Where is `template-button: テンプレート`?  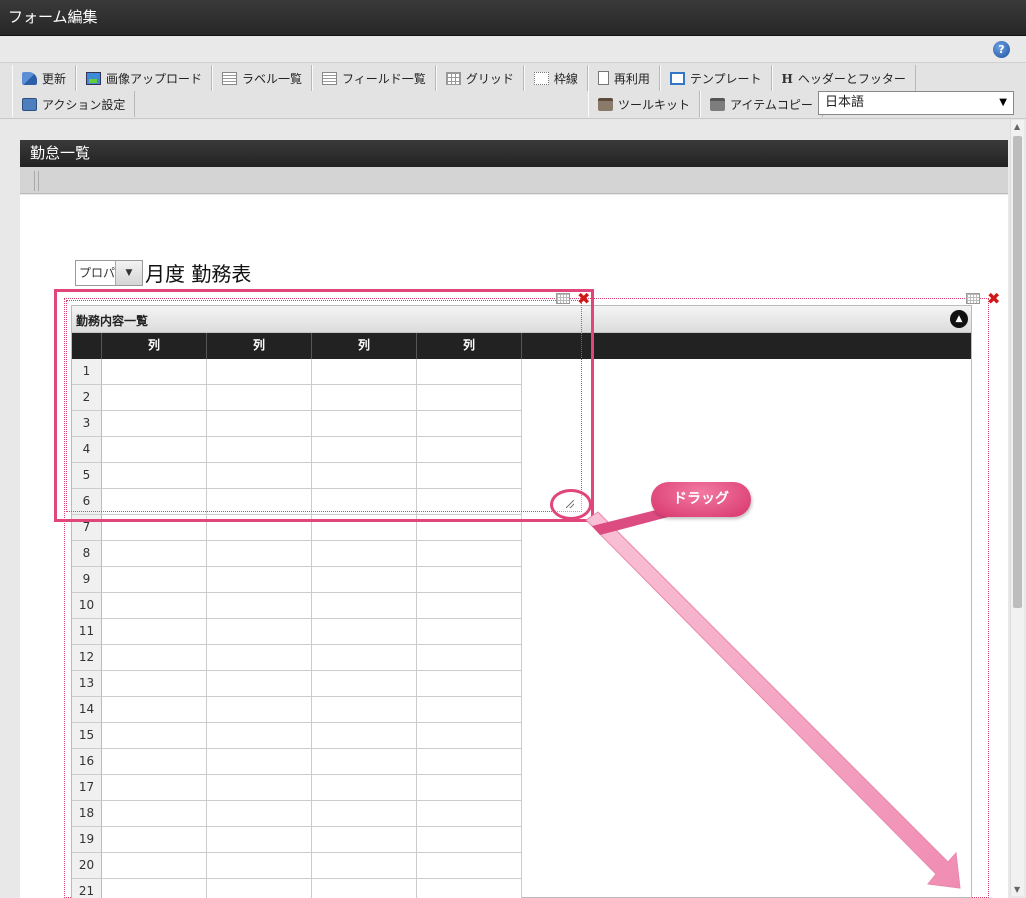 template-button: テンプレート is located at coordinates (715, 78).